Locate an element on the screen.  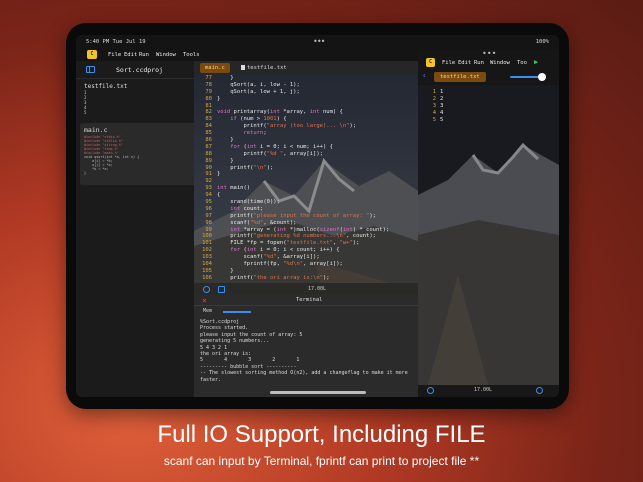
terminal-mem-label: Mem is located at coordinates (208, 311).